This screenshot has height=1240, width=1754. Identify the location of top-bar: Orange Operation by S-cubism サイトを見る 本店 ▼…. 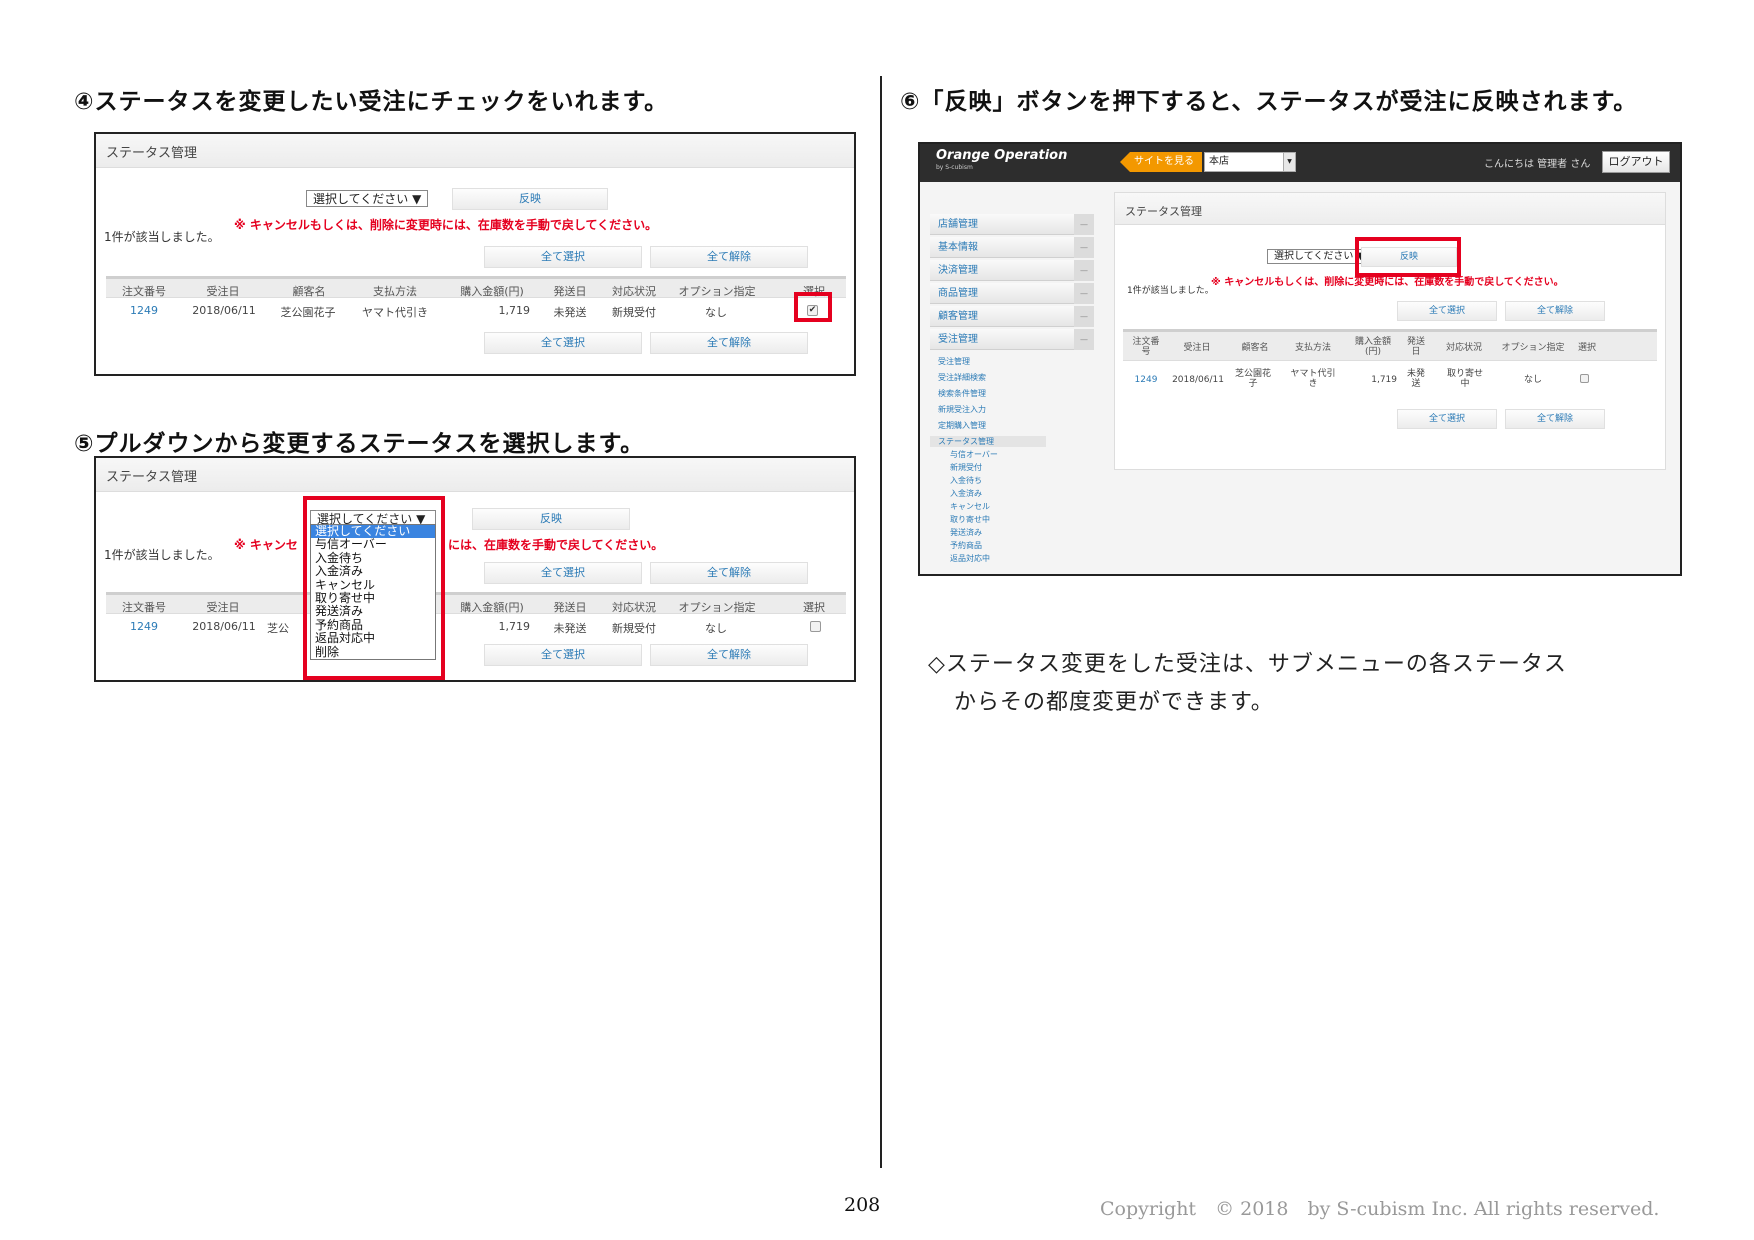
(1300, 163).